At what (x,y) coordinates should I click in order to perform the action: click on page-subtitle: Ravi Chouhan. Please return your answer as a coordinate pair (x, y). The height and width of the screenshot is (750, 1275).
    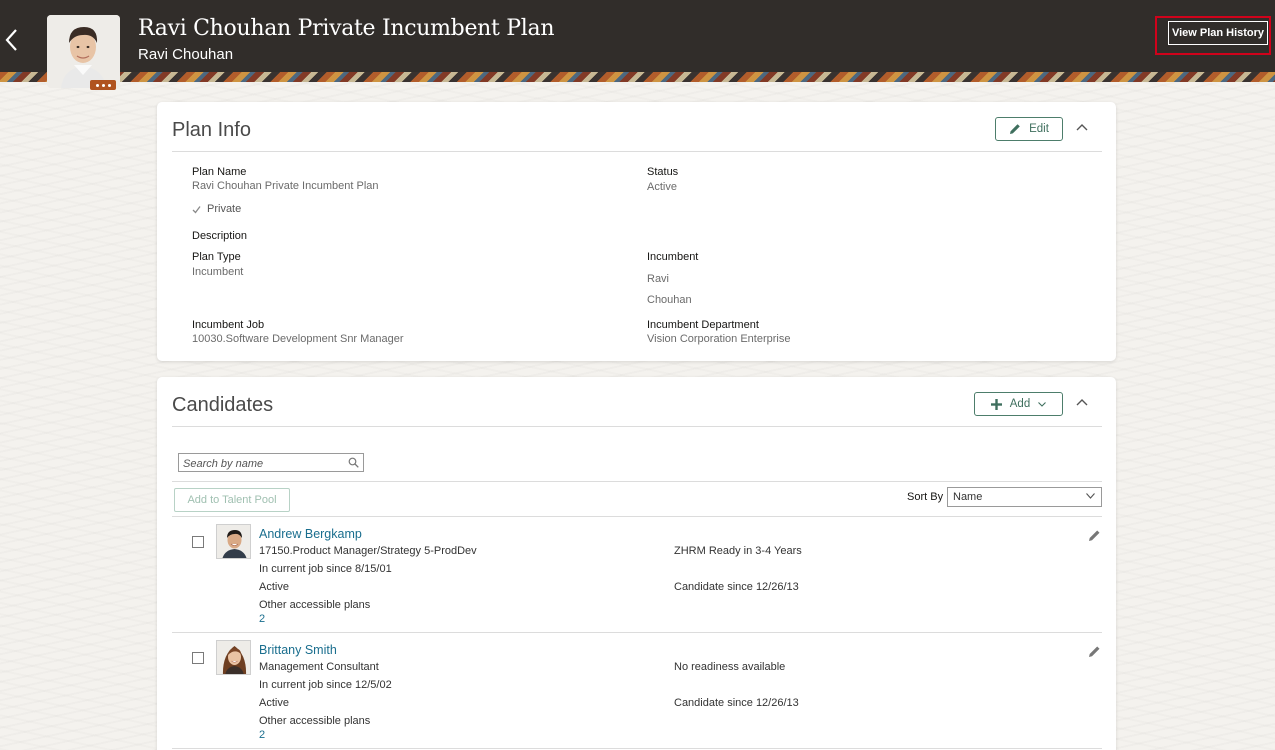
    Looking at the image, I should click on (186, 54).